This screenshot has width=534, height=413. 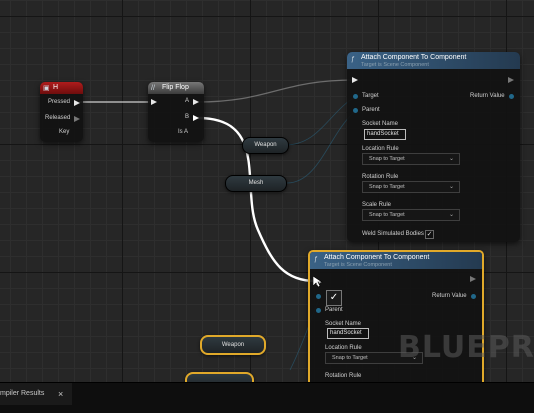 I want to click on attach1-rotation-dropdown: Snap to Target ⌄, so click(x=411, y=187).